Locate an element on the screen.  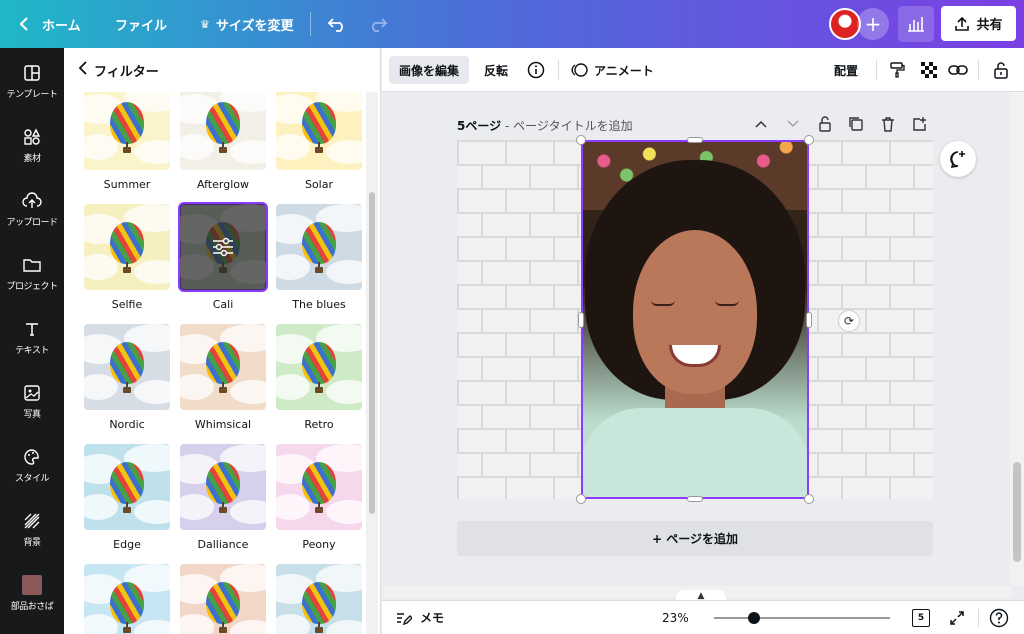
share-button: 共有 is located at coordinates (978, 23).